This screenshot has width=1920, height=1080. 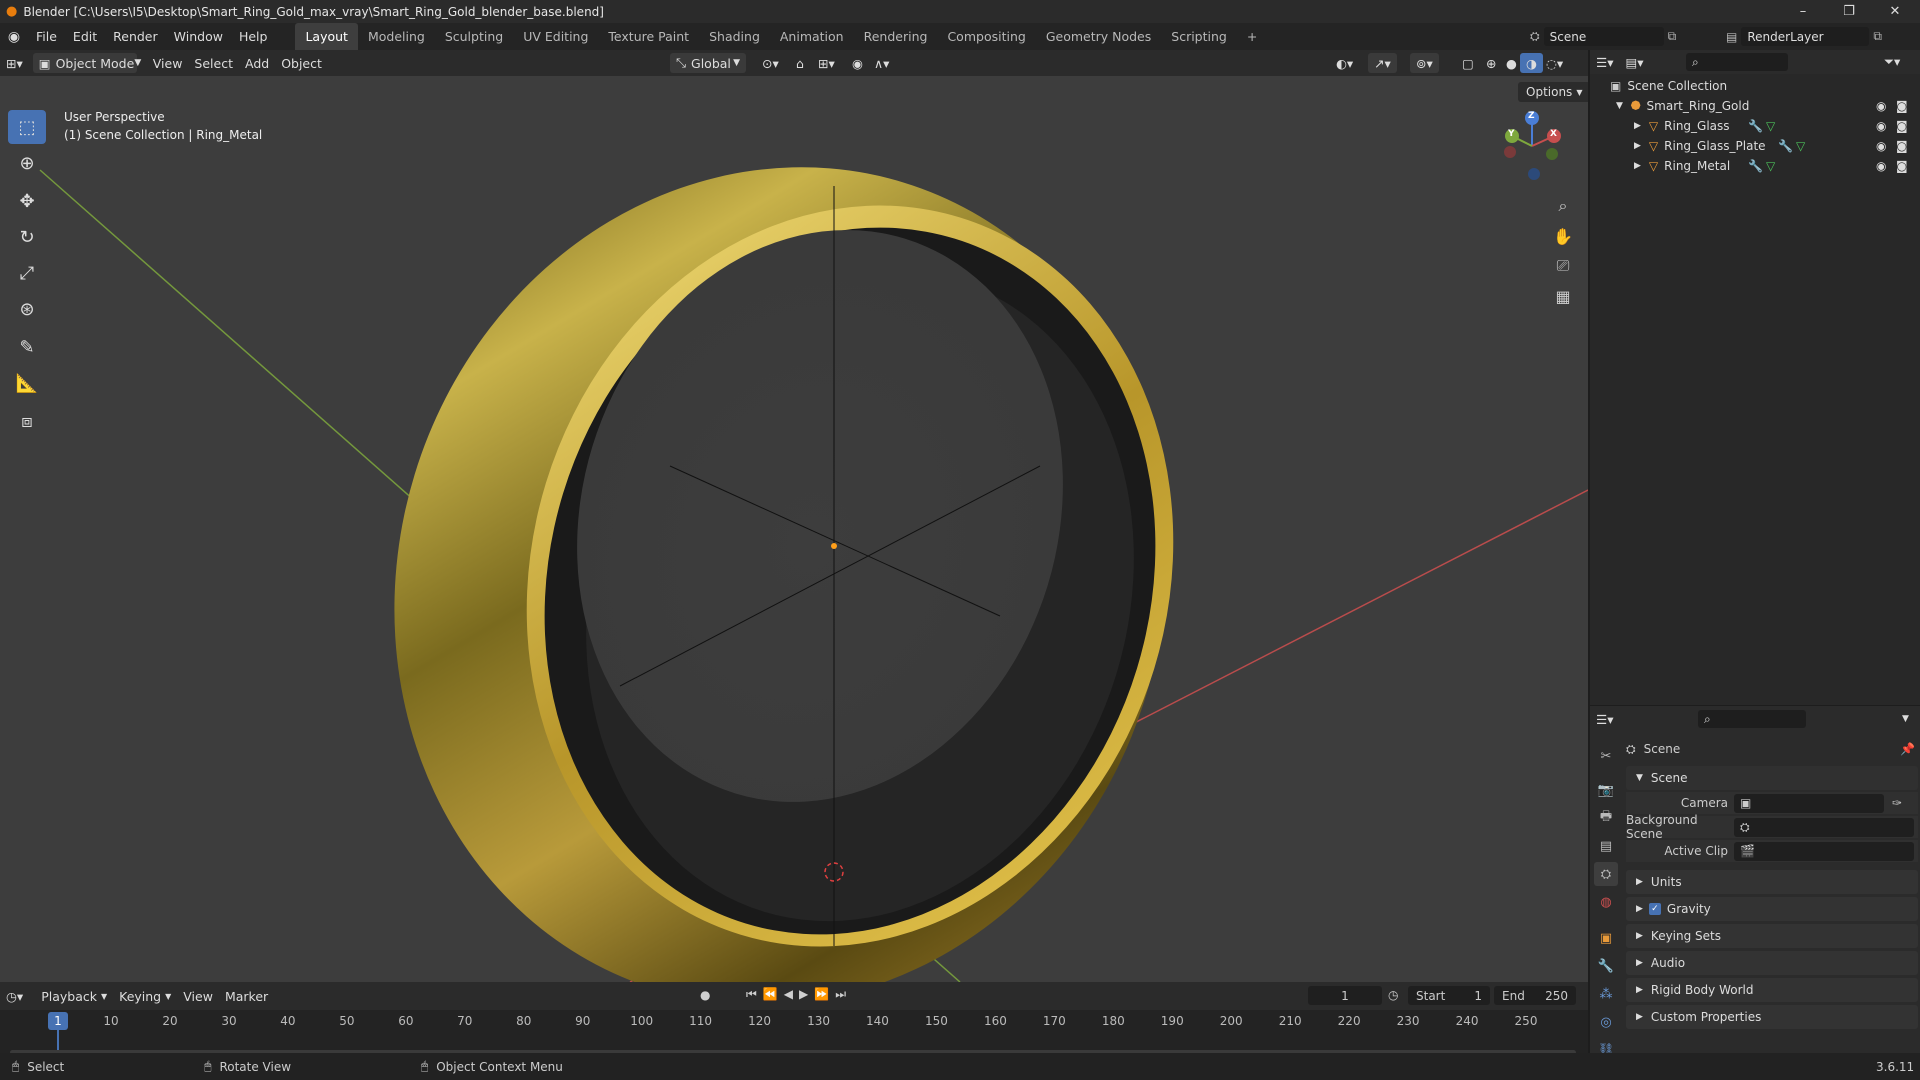 I want to click on menu-add: Add, so click(x=257, y=63).